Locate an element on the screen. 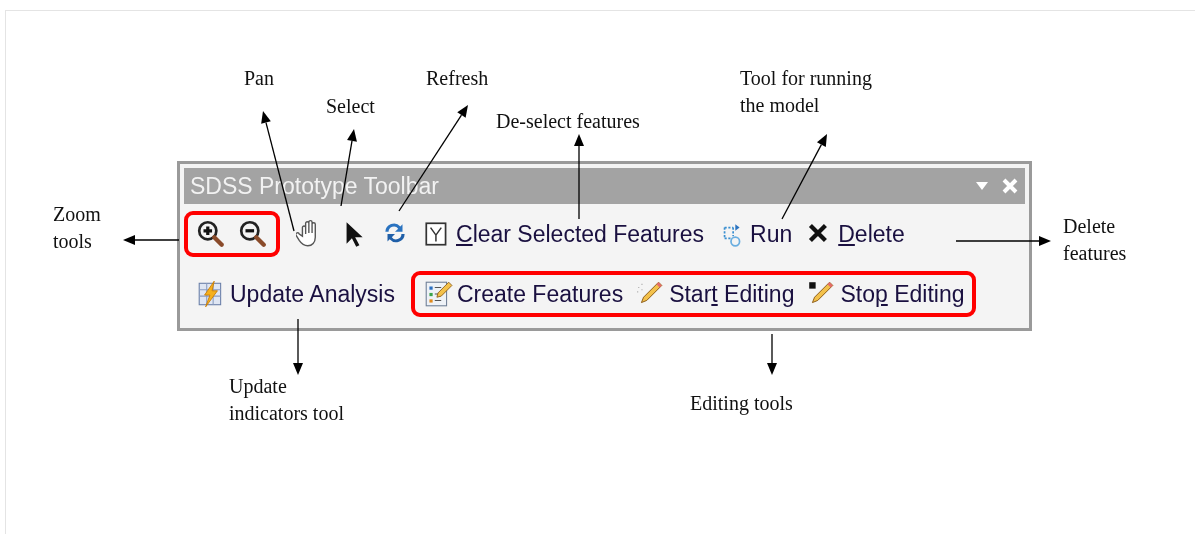 The width and height of the screenshot is (1195, 534). annotation-label: Update indicators tool is located at coordinates (286, 400).